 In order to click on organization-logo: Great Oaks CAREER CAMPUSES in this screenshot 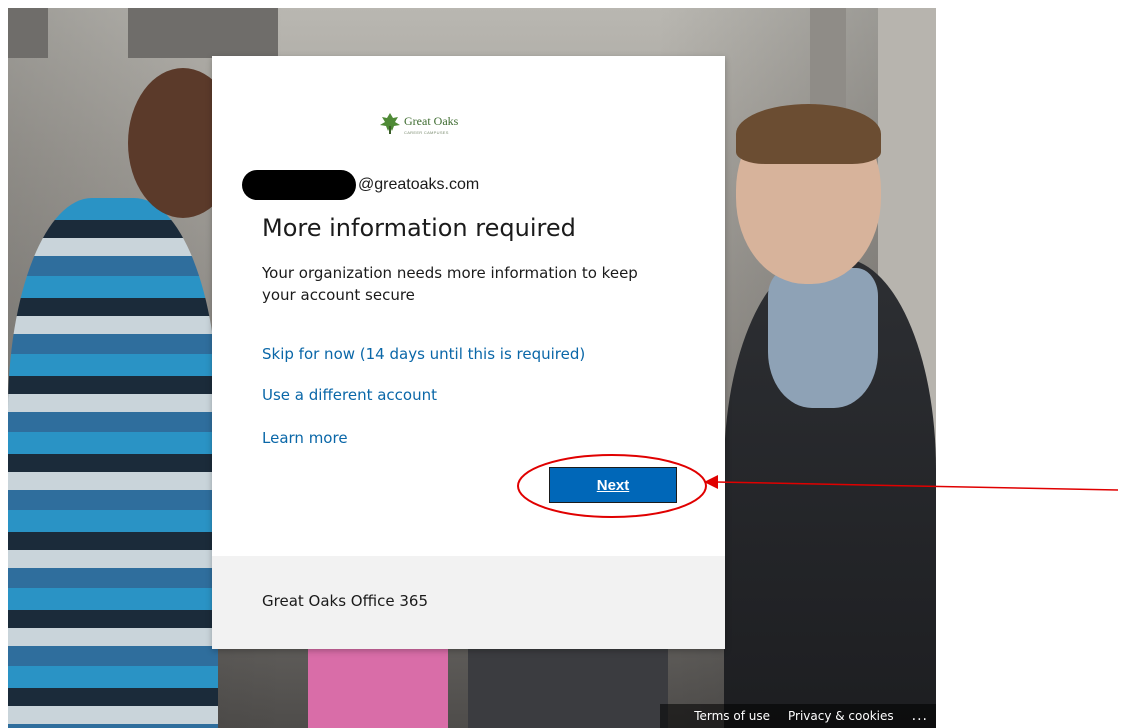, I will do `click(418, 123)`.